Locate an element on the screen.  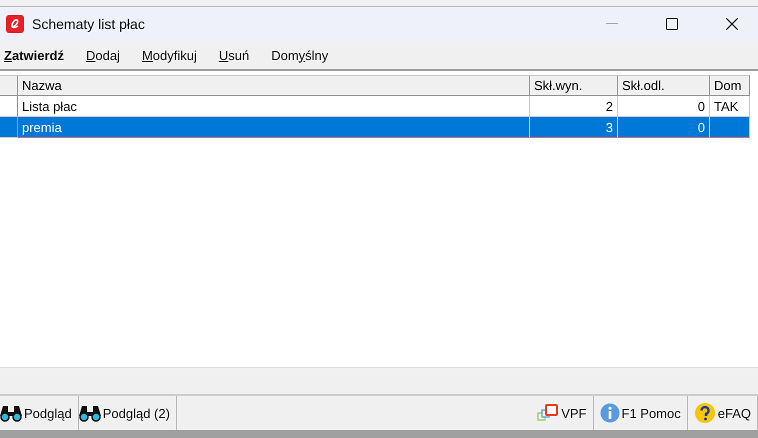
maximize-icon is located at coordinates (672, 24).